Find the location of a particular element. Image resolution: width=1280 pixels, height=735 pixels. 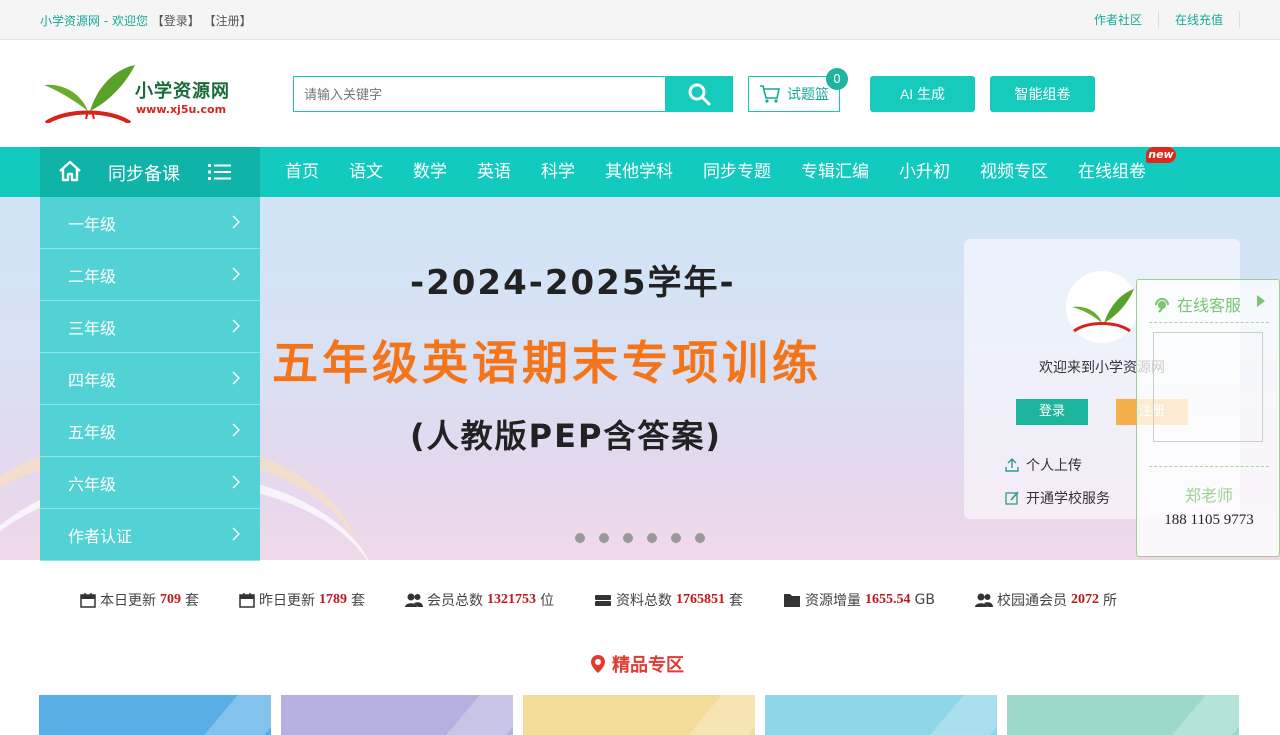

upload-icon is located at coordinates (1012, 465).